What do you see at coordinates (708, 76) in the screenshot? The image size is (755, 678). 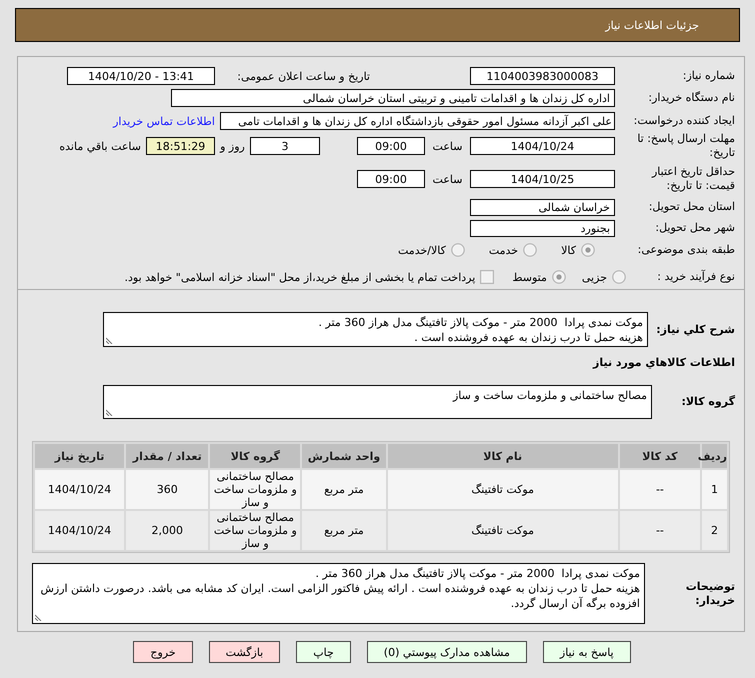 I see `field-label: شماره نیاز:` at bounding box center [708, 76].